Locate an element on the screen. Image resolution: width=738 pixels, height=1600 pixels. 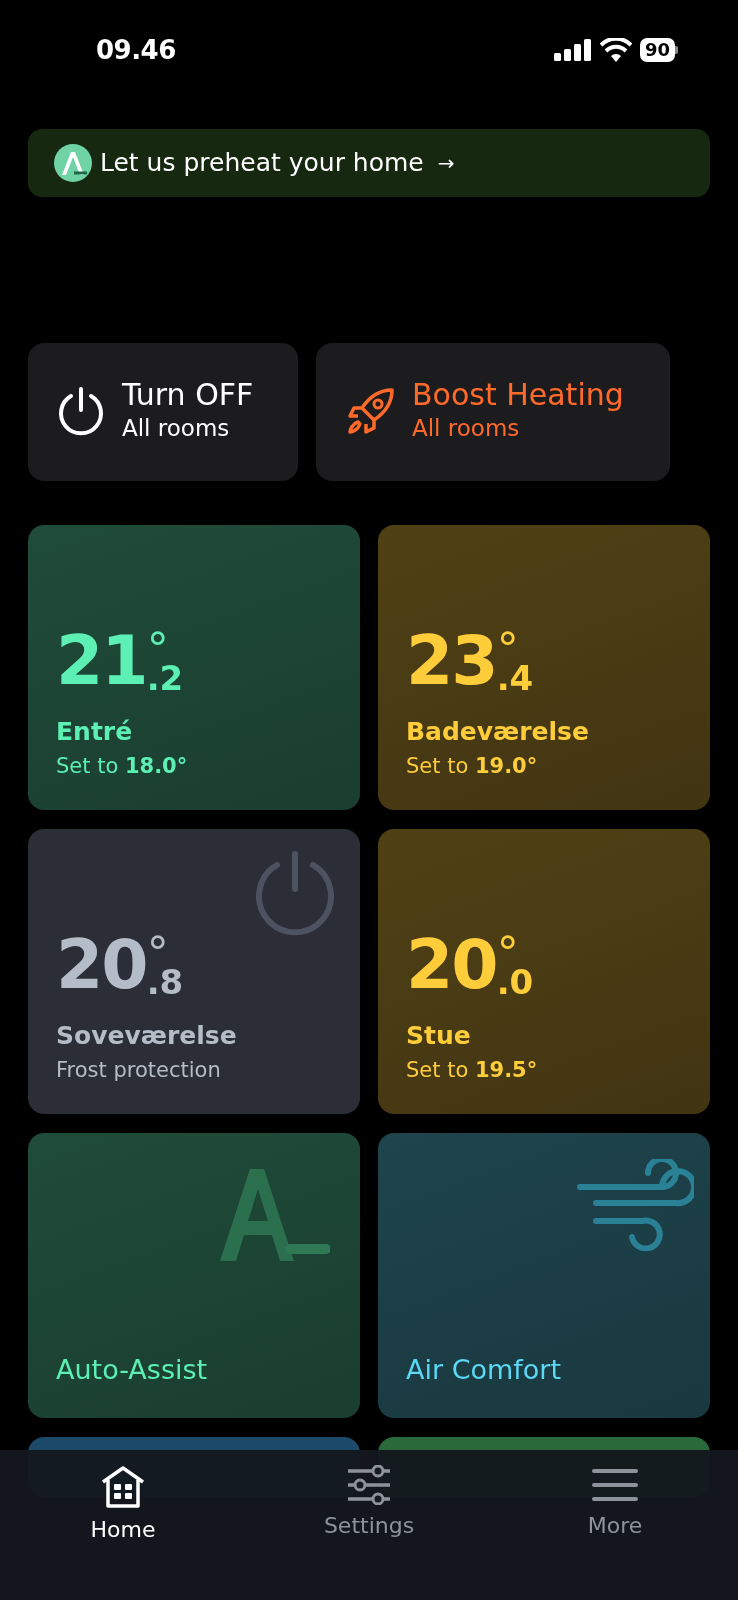
signal-icon is located at coordinates (572, 50).